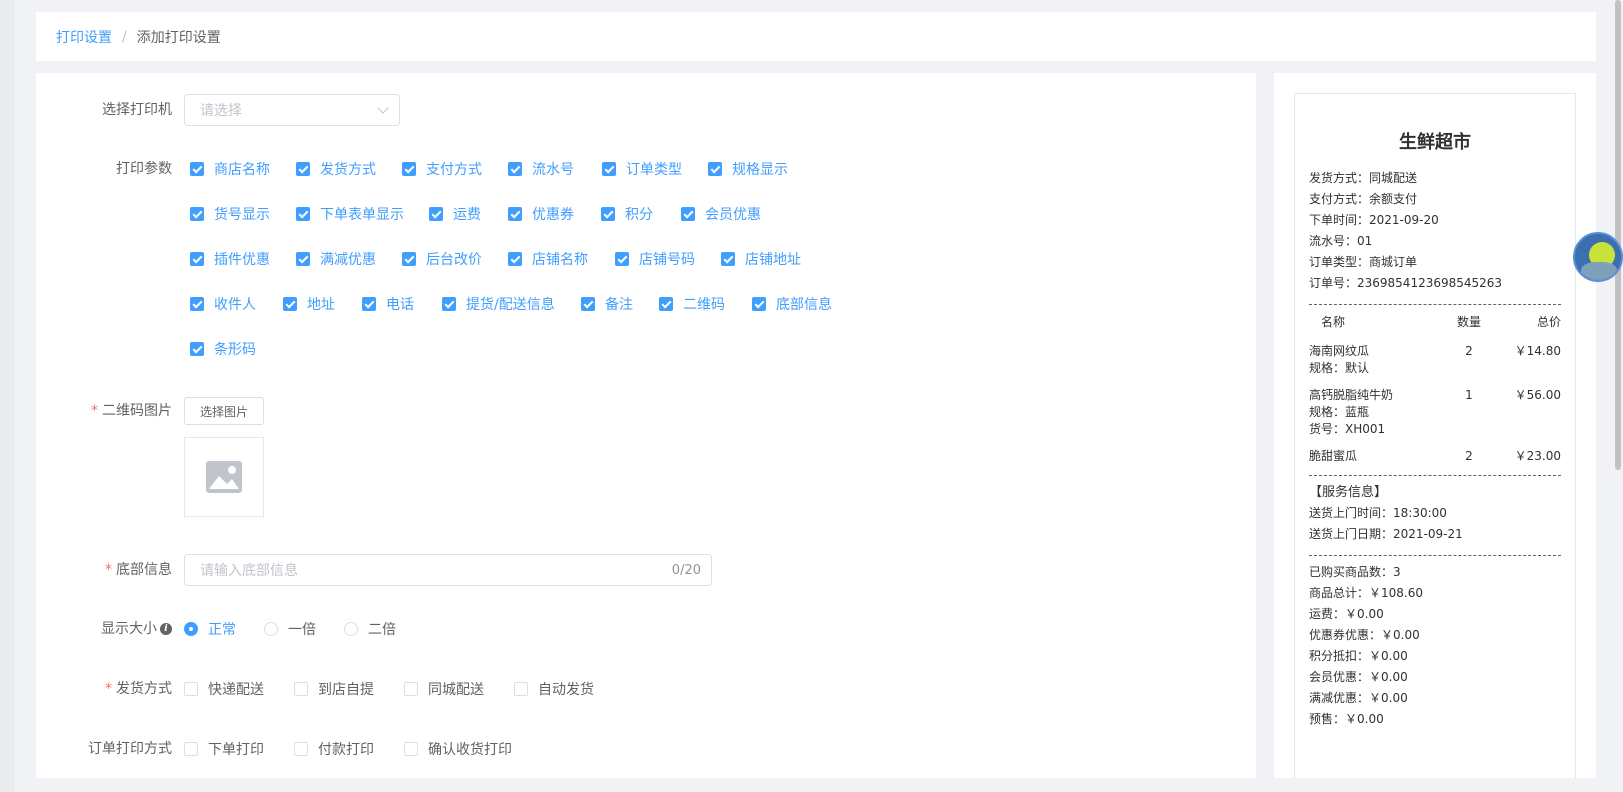 This screenshot has height=792, width=1623. Describe the element at coordinates (230, 214) in the screenshot. I see `checkbox-option: 货号显示` at that location.